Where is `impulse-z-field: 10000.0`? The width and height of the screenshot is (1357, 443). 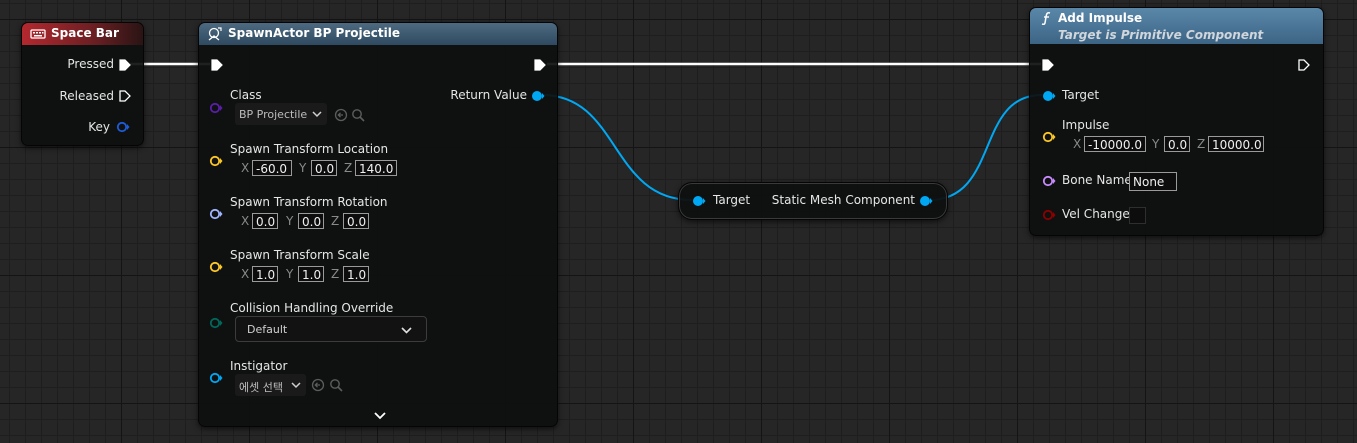 impulse-z-field: 10000.0 is located at coordinates (1236, 144).